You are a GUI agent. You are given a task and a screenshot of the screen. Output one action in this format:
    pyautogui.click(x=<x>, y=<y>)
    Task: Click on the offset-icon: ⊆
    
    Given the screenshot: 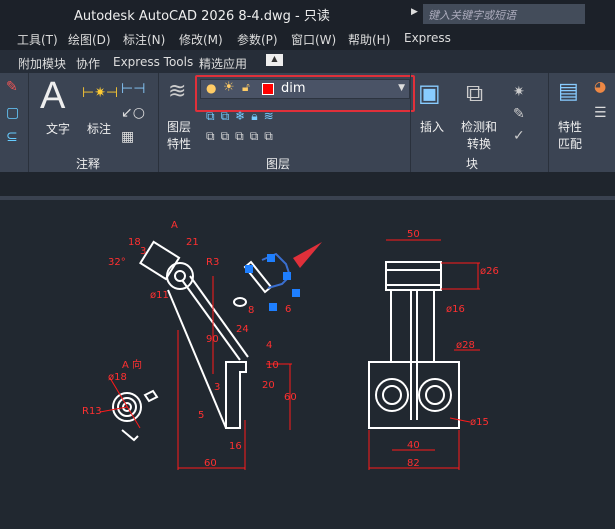 What is the action you would take?
    pyautogui.click(x=12, y=137)
    